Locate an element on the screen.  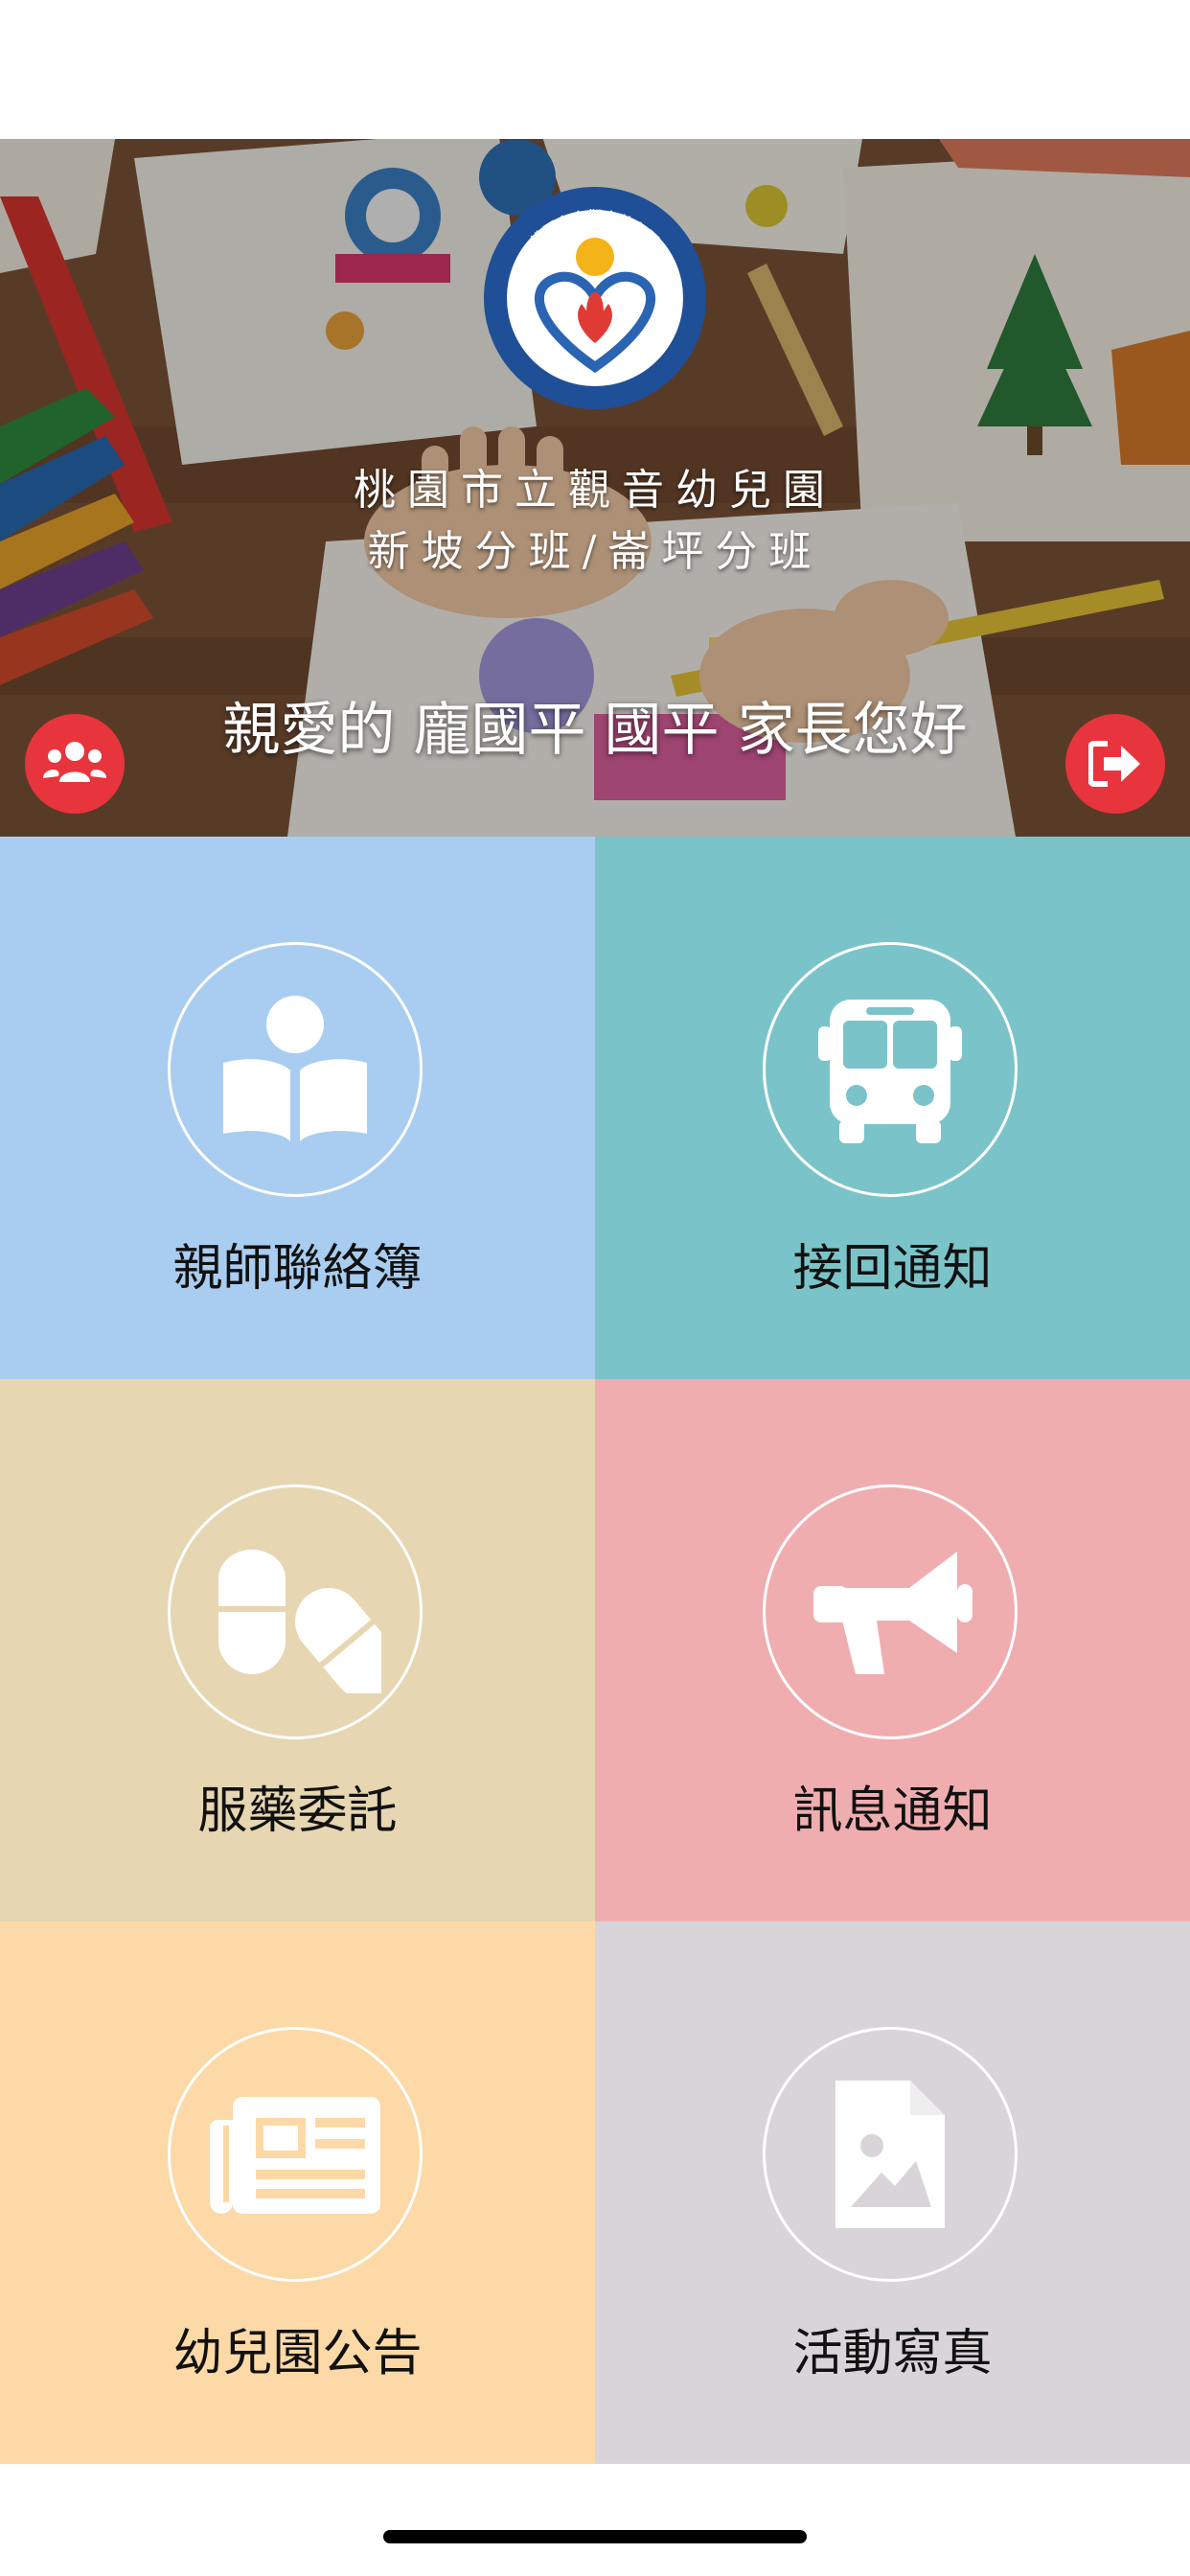
logout-button is located at coordinates (1115, 764).